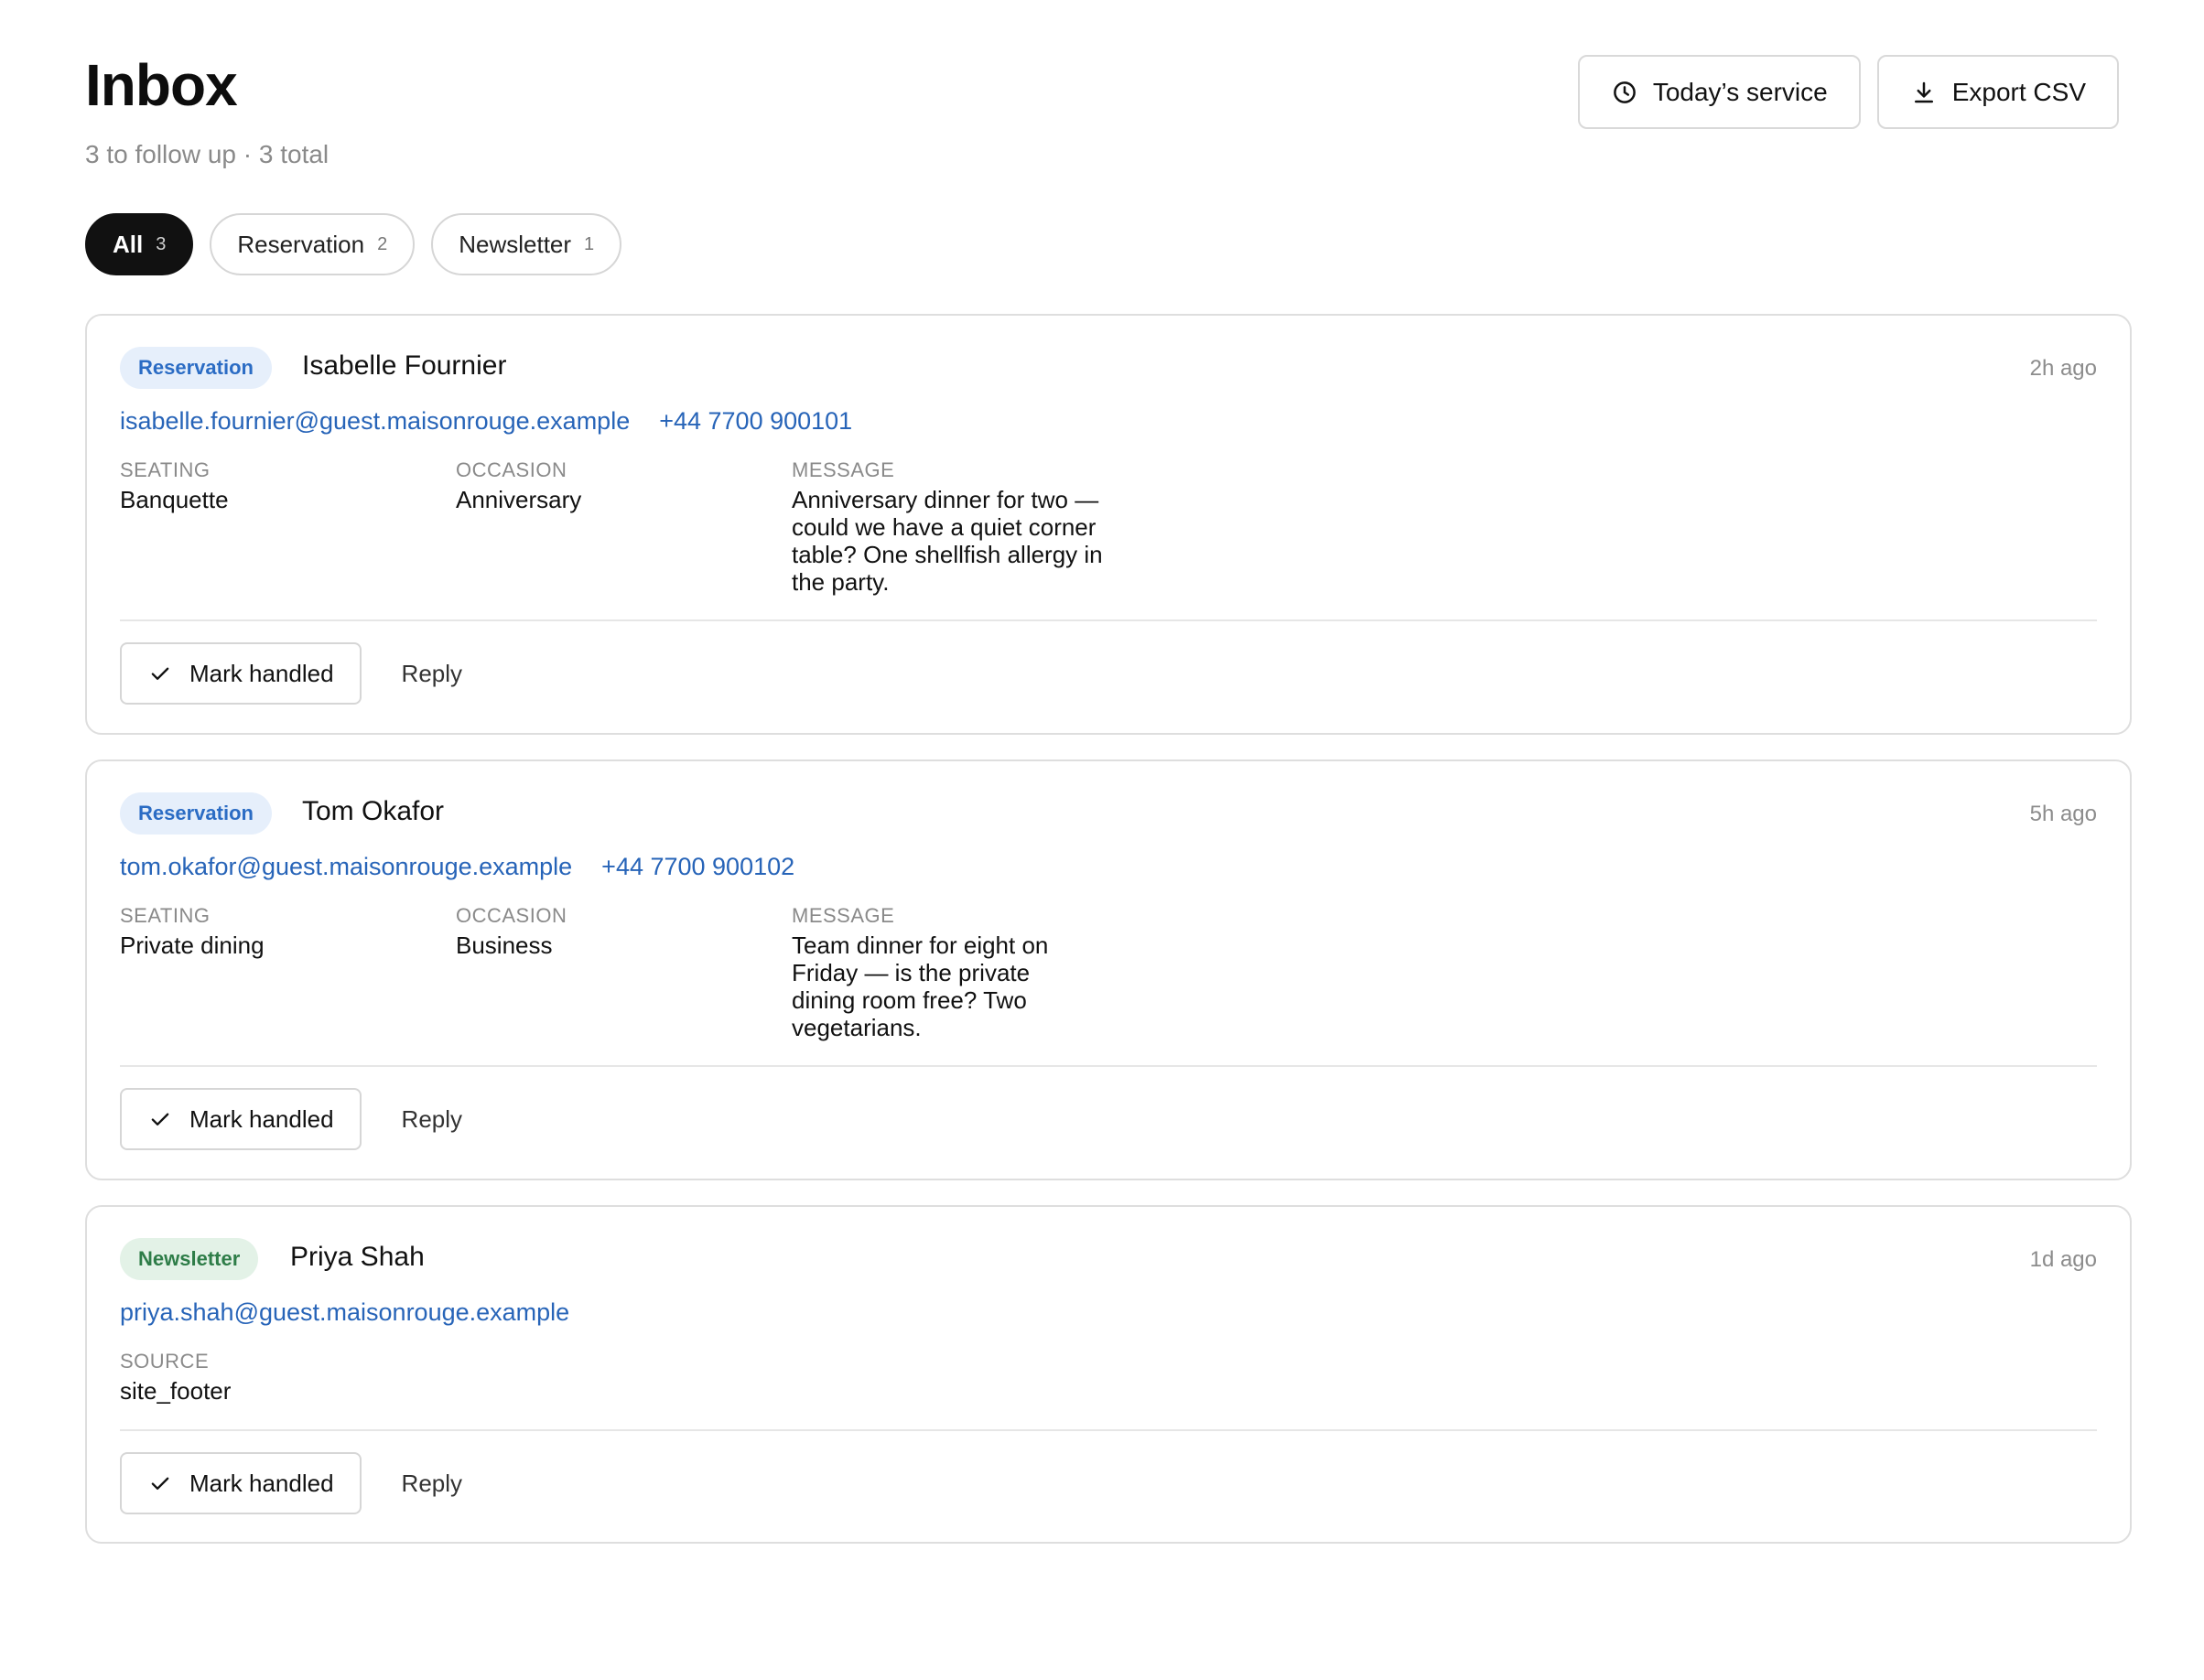  I want to click on email-link: priya.shah@guest.maisonrouge.example, so click(344, 1312).